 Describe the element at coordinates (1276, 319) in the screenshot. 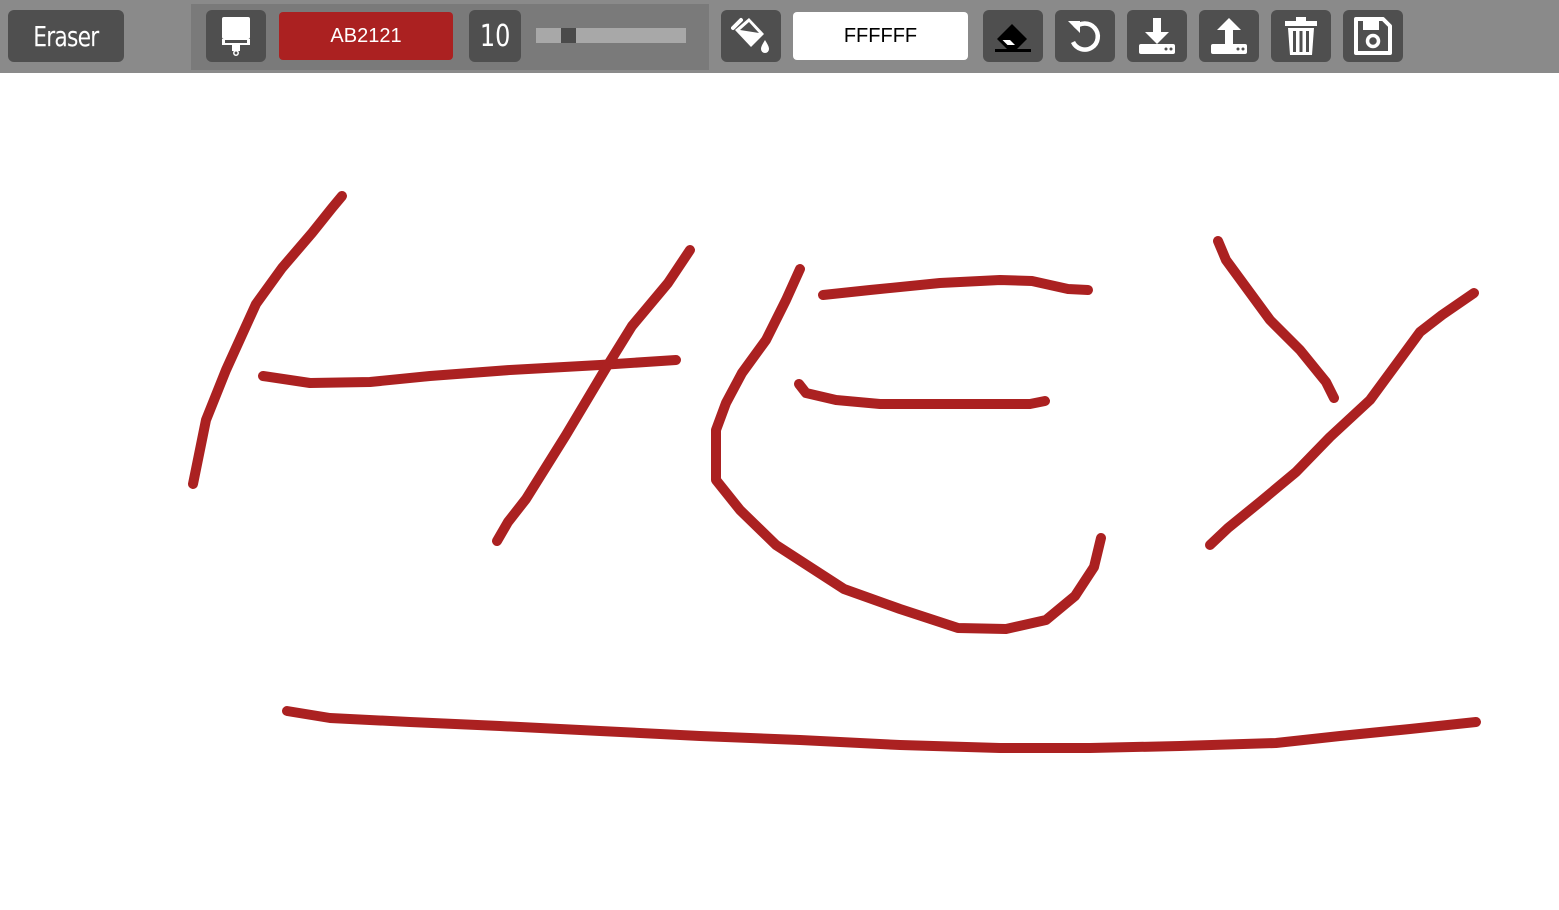

I see `stroke-y-left` at that location.